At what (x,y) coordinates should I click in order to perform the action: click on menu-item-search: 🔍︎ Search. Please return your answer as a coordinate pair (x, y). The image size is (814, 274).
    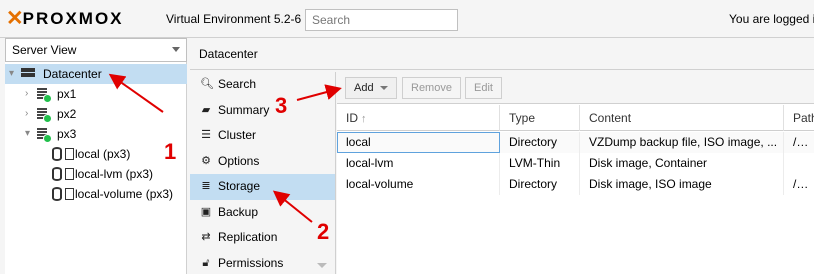
    Looking at the image, I should click on (262, 85).